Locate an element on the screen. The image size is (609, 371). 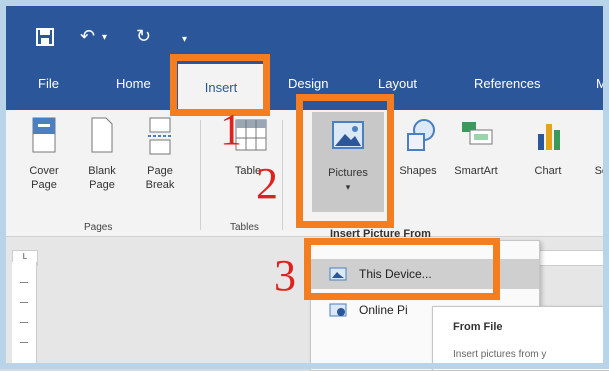
page-break-button: Page Break is located at coordinates (160, 154).